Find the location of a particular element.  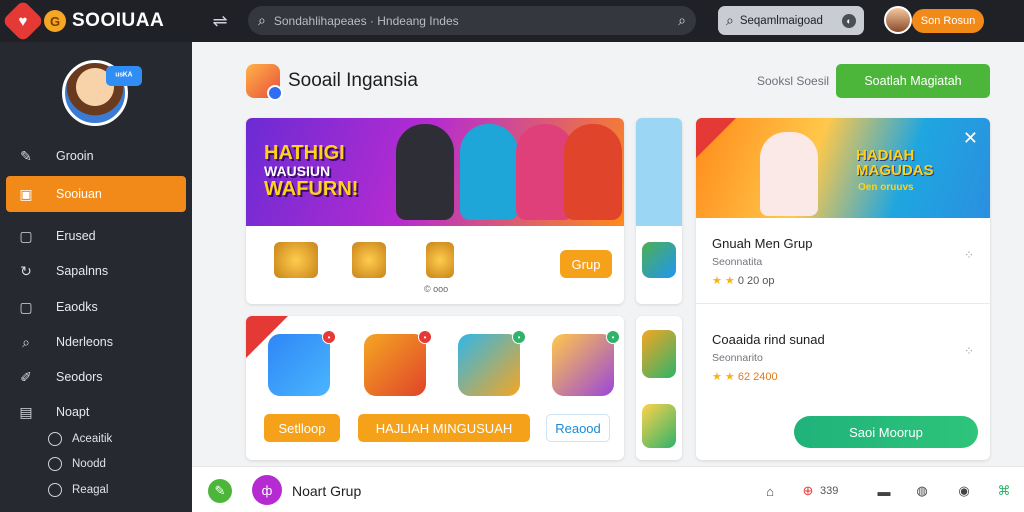

panel-banner-text: HADIAH MAGUDAS is located at coordinates (895, 163).